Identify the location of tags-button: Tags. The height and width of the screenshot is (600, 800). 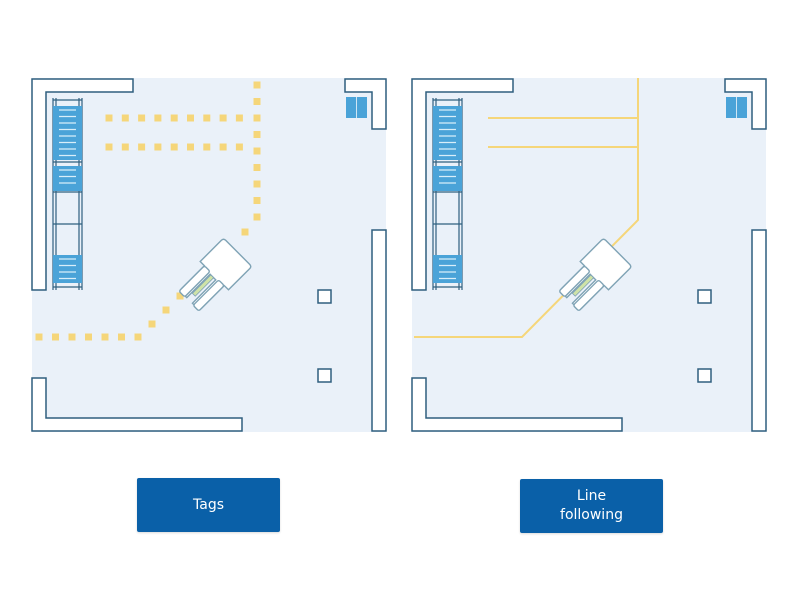
(208, 505).